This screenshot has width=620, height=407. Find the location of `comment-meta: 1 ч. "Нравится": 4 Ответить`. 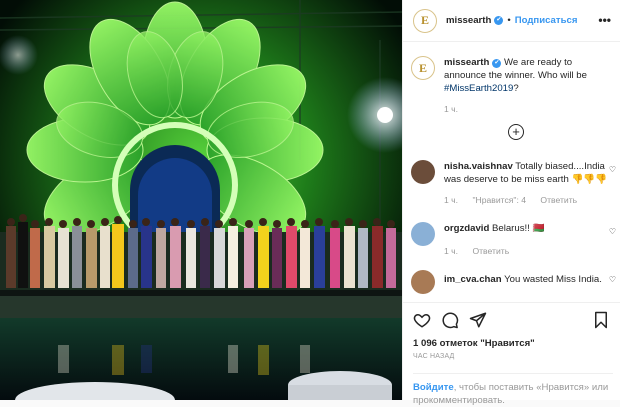

comment-meta: 1 ч. "Нравится": 4 Ответить is located at coordinates (530, 200).